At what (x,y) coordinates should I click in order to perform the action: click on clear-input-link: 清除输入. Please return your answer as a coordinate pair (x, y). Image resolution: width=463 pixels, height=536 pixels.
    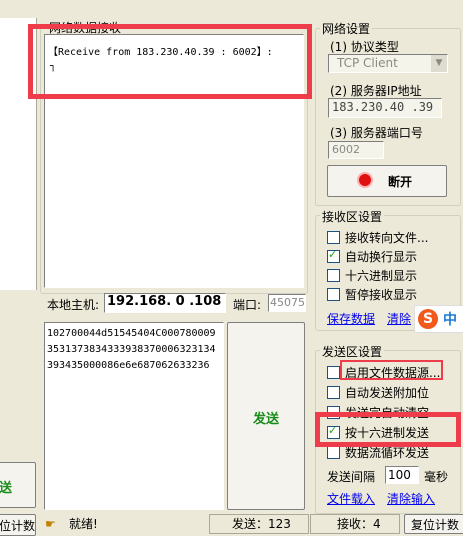
    Looking at the image, I should click on (411, 498).